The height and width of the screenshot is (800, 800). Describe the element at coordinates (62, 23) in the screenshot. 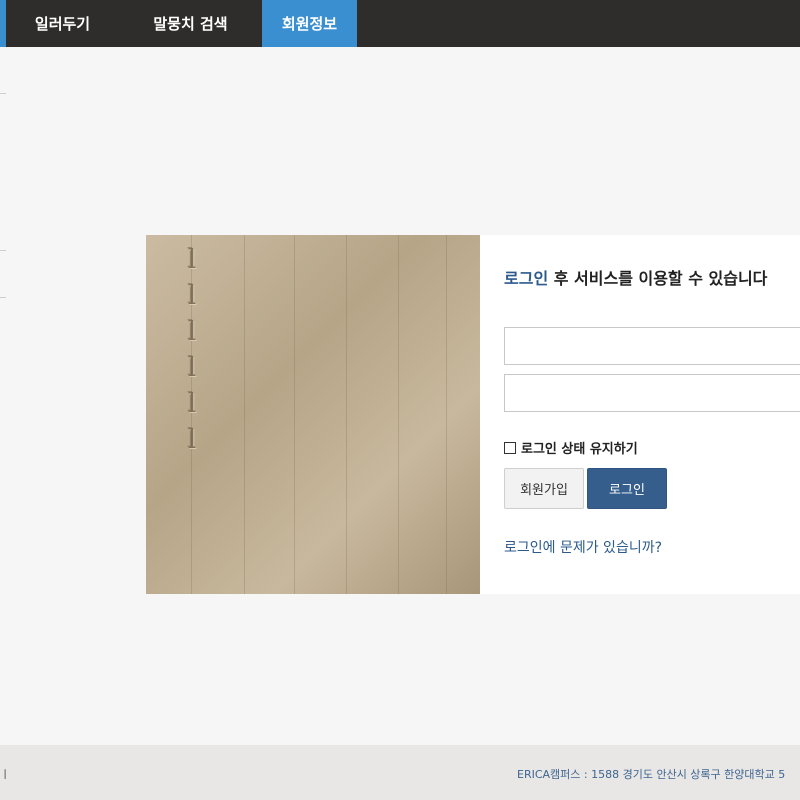

I see `nav-item-guide: 일러두기` at that location.